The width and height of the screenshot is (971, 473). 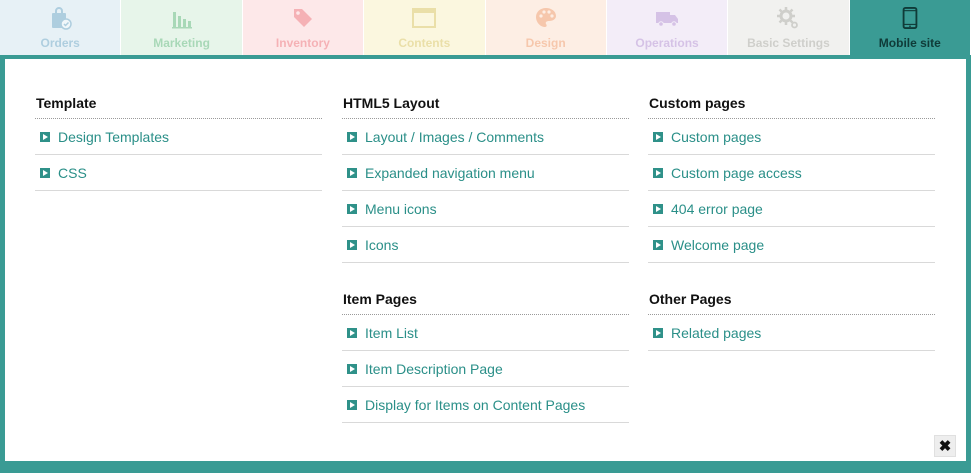 I want to click on menu-item-label: Expanded navigation menu, so click(x=450, y=172).